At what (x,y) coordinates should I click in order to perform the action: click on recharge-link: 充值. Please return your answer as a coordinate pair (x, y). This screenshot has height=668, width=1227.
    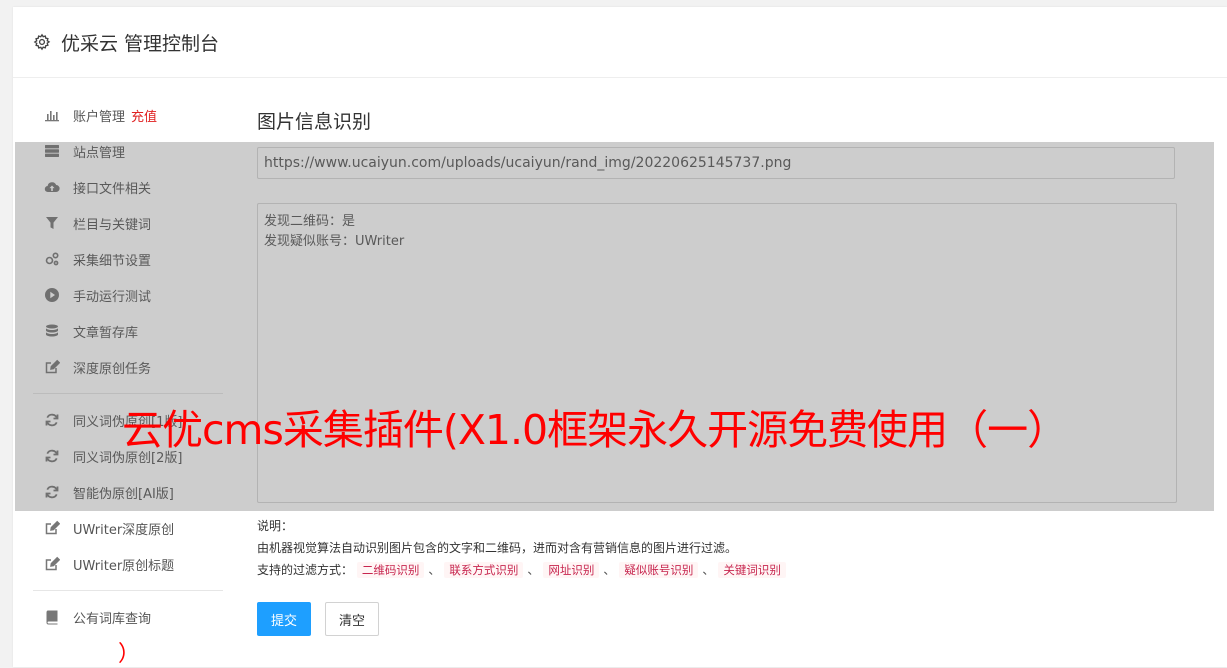
    Looking at the image, I should click on (144, 115).